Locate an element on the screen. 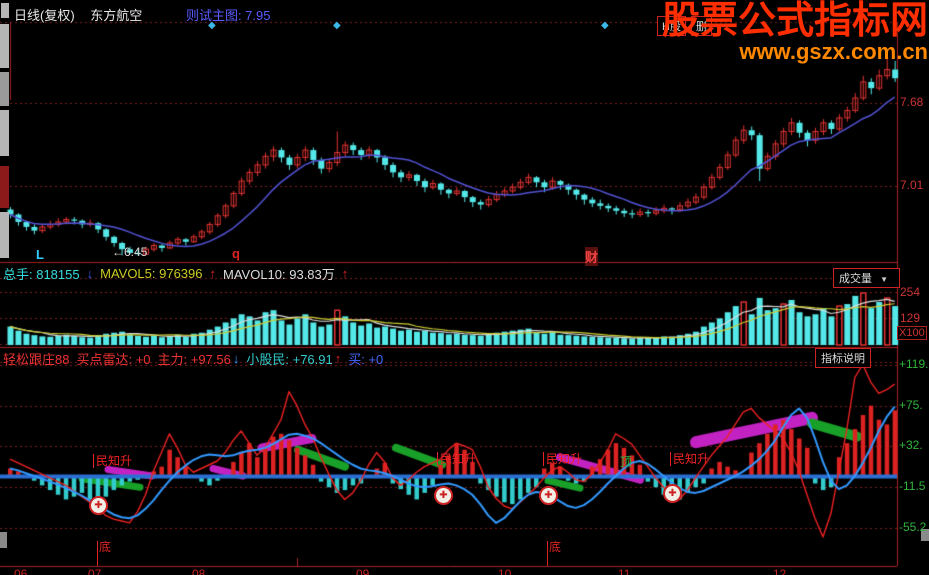 Image resolution: width=929 pixels, height=575 pixels. month-tick-label: 07 is located at coordinates (95, 571).